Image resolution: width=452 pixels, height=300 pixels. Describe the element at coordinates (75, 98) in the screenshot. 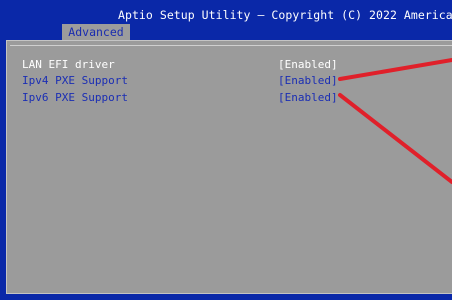

I see `setting-label: Ipv6 PXE Support` at that location.